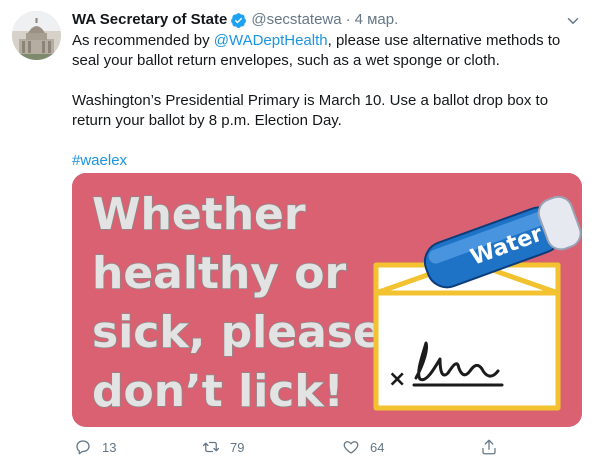  What do you see at coordinates (149, 20) in the screenshot?
I see `author-name: WA Secretary of State` at bounding box center [149, 20].